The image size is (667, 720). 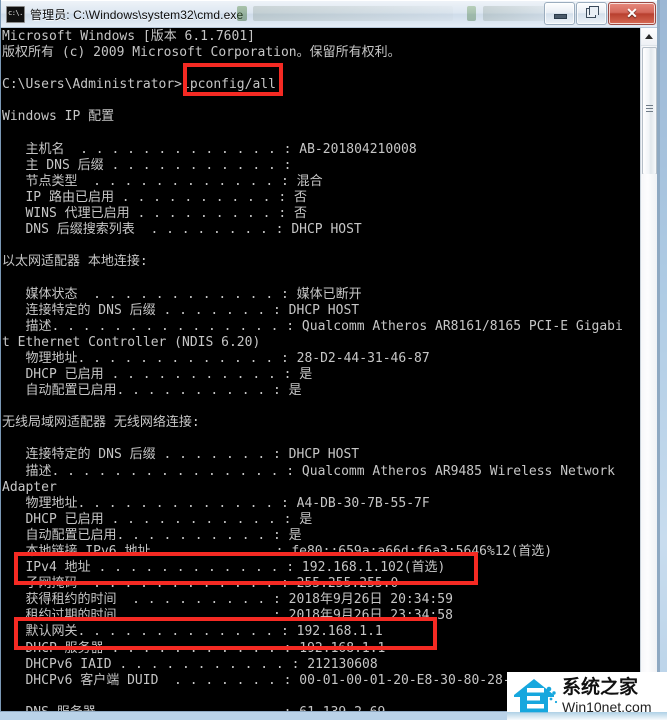 What do you see at coordinates (182, 294) in the screenshot?
I see `console-line: 媒体状态 . . . . . . . . . . . . : 媒体已断开` at bounding box center [182, 294].